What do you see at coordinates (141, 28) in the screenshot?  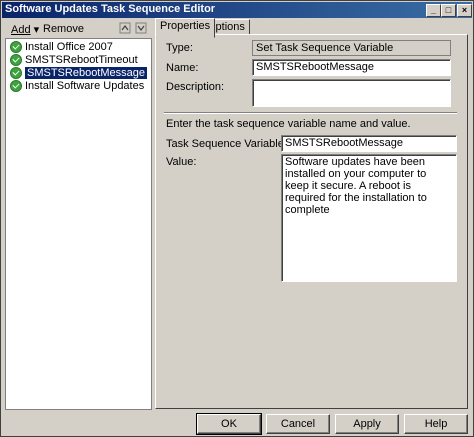 I see `move-down-icon` at bounding box center [141, 28].